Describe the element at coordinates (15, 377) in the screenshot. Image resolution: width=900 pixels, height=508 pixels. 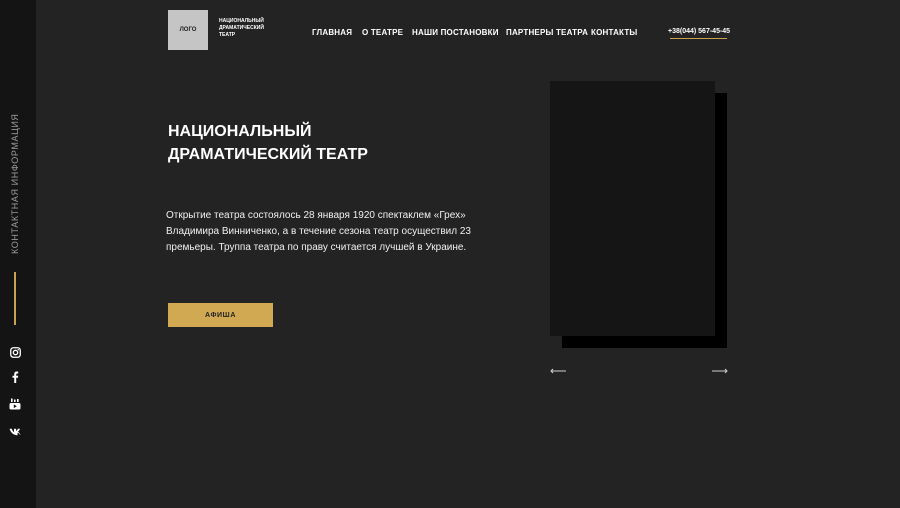
I see `facebook-icon` at that location.